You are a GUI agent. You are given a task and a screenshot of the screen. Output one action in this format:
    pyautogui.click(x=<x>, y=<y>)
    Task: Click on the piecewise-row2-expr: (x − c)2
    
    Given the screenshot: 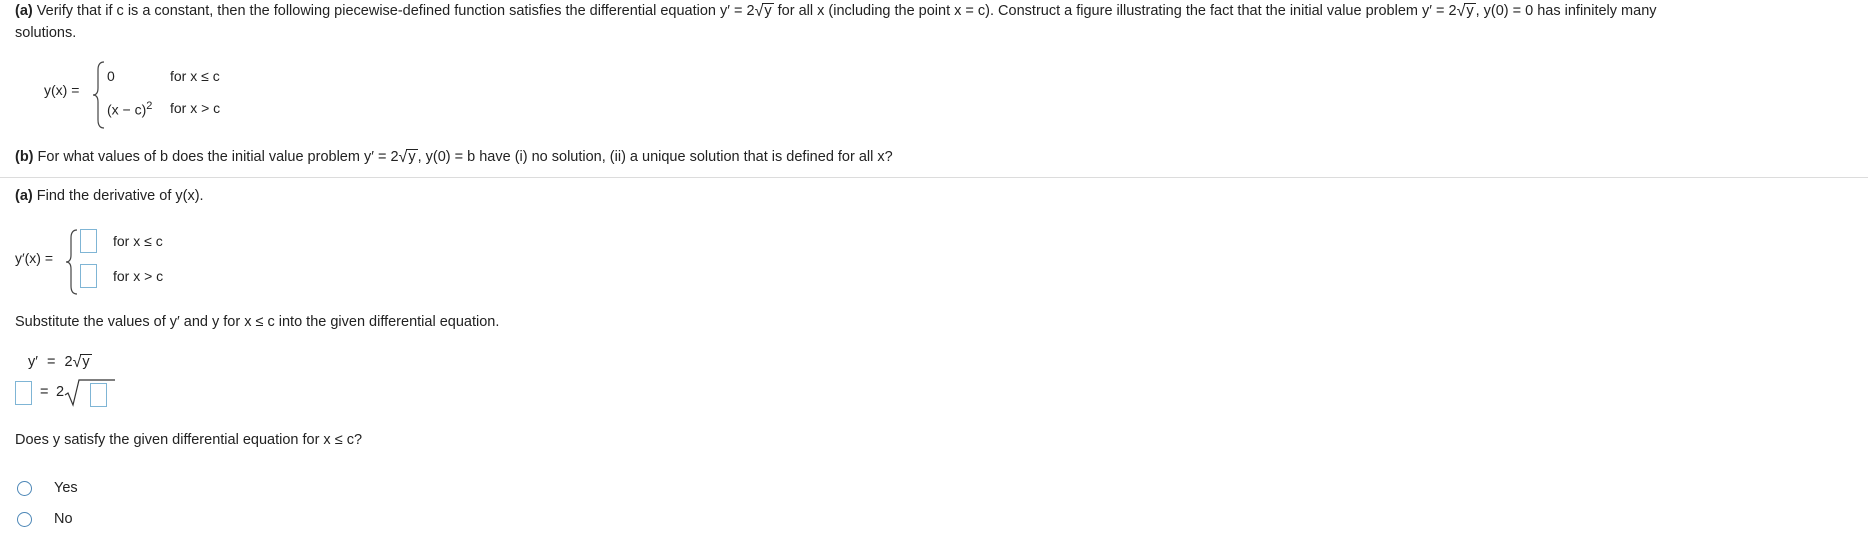 What is the action you would take?
    pyautogui.click(x=130, y=109)
    